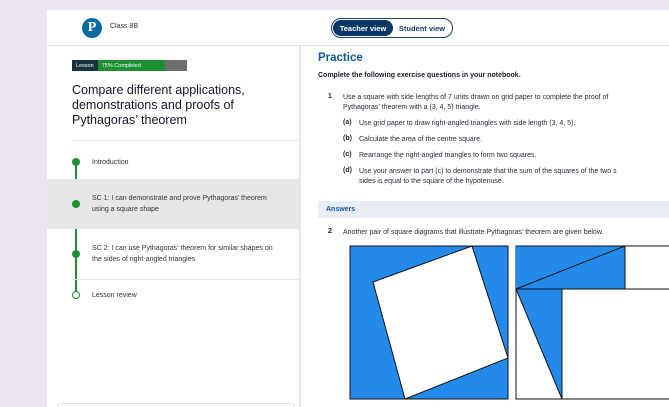  What do you see at coordinates (347, 154) in the screenshot?
I see `part-letter: (c)` at bounding box center [347, 154].